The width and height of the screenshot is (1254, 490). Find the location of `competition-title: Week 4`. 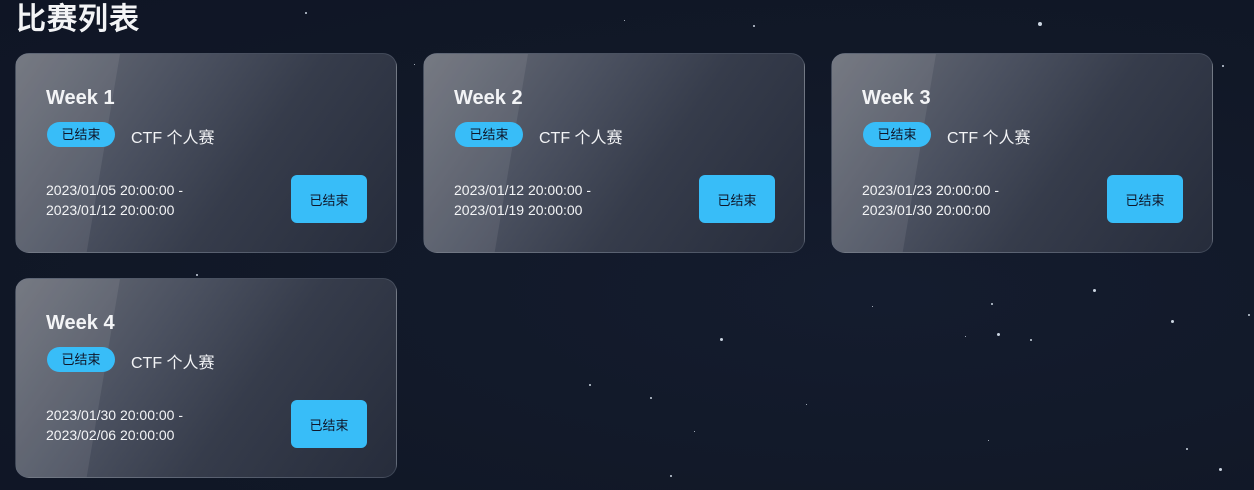

competition-title: Week 4 is located at coordinates (80, 323).